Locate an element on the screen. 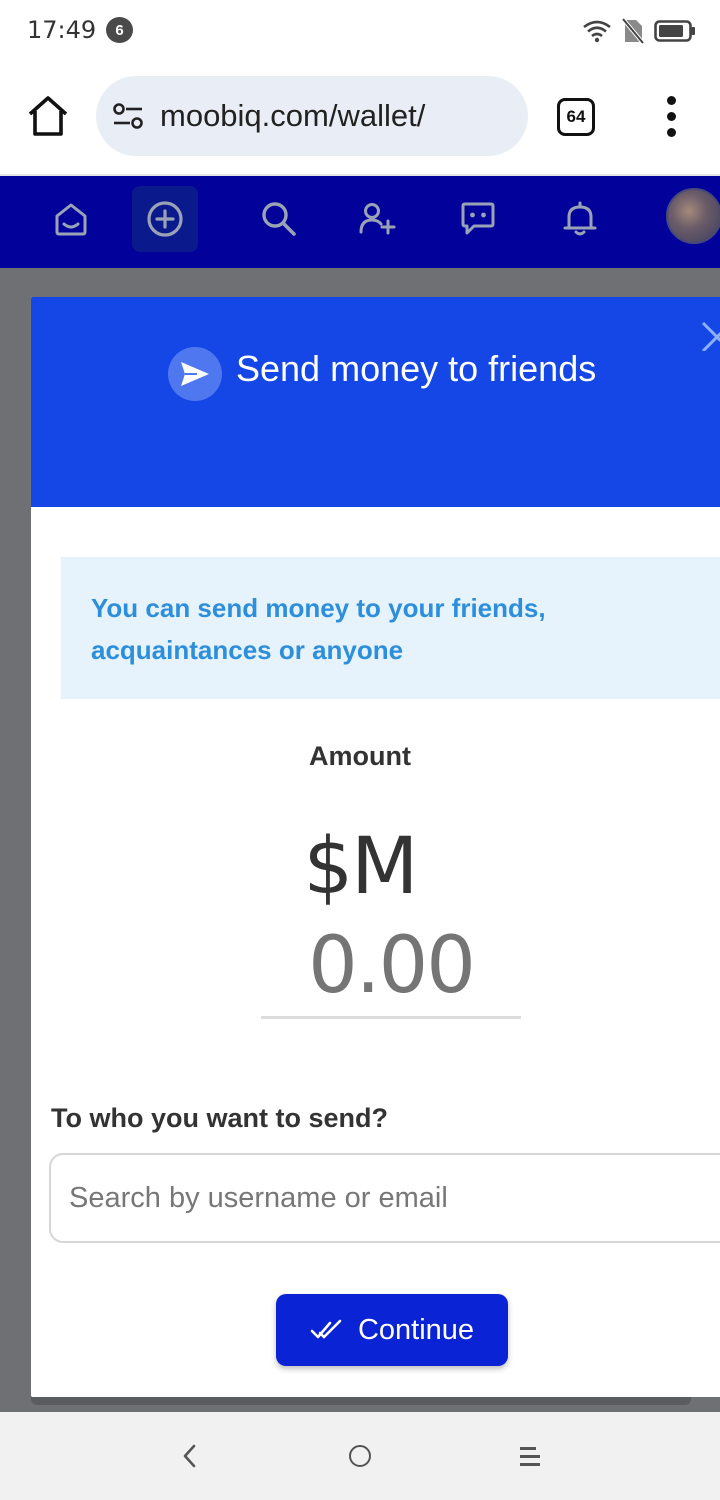  nav-messages is located at coordinates (478, 219).